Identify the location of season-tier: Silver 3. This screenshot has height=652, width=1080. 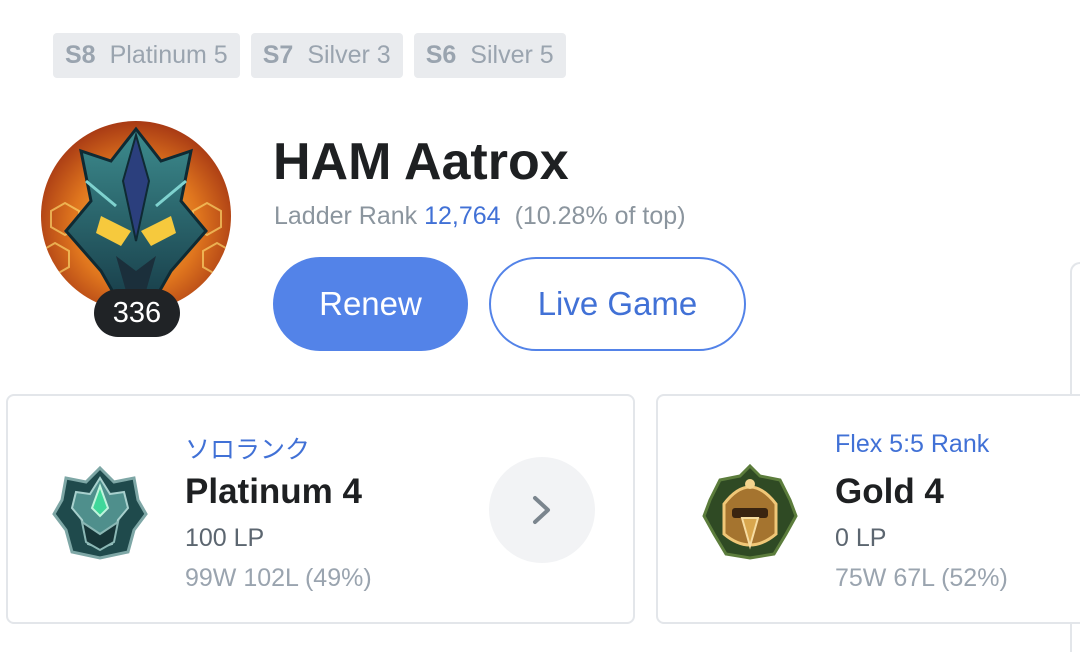
(349, 55).